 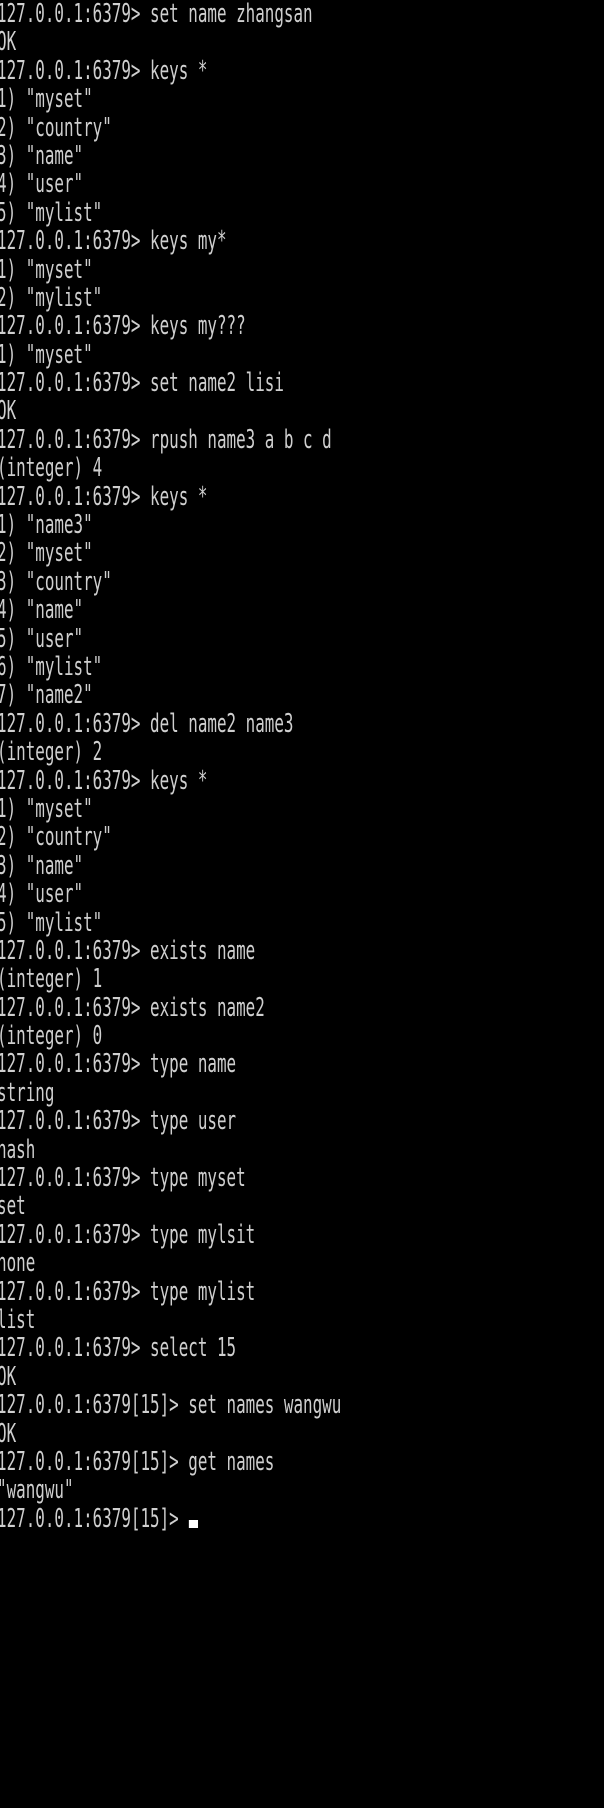 What do you see at coordinates (147, 383) in the screenshot?
I see `terminal-line: 127.0.0.1:6379> set name2 lisi` at bounding box center [147, 383].